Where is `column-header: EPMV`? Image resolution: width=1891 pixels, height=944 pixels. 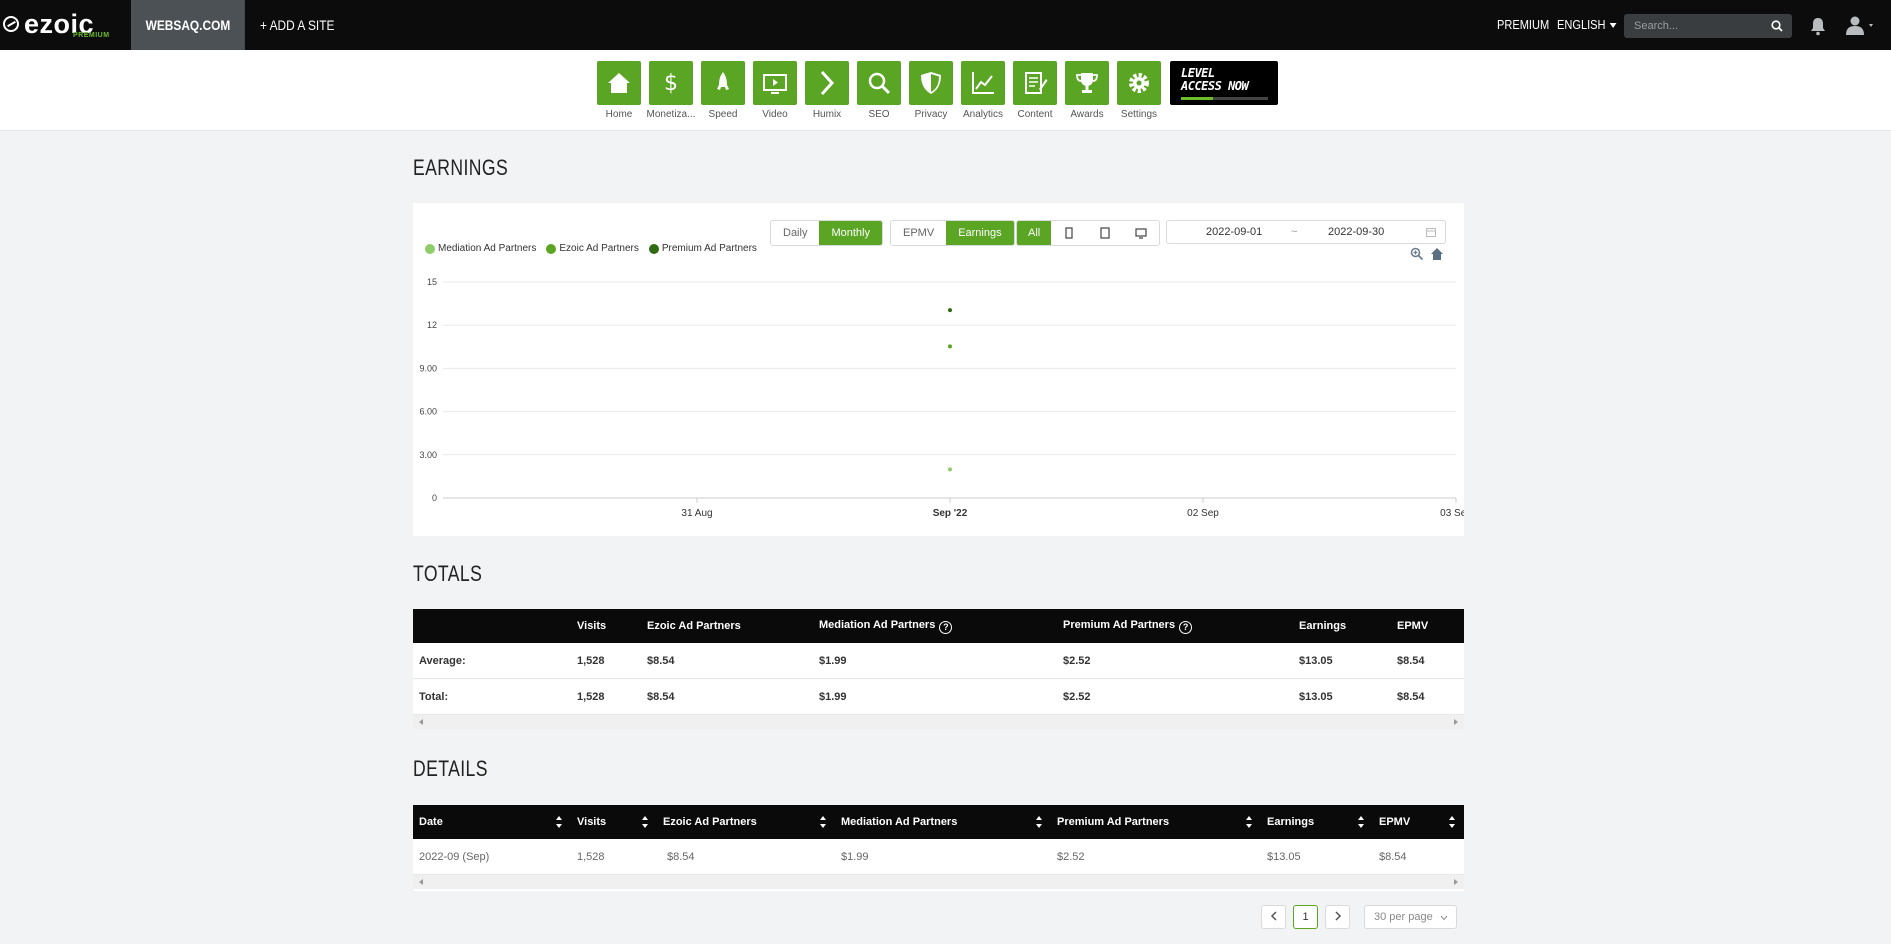 column-header: EPMV is located at coordinates (1427, 626).